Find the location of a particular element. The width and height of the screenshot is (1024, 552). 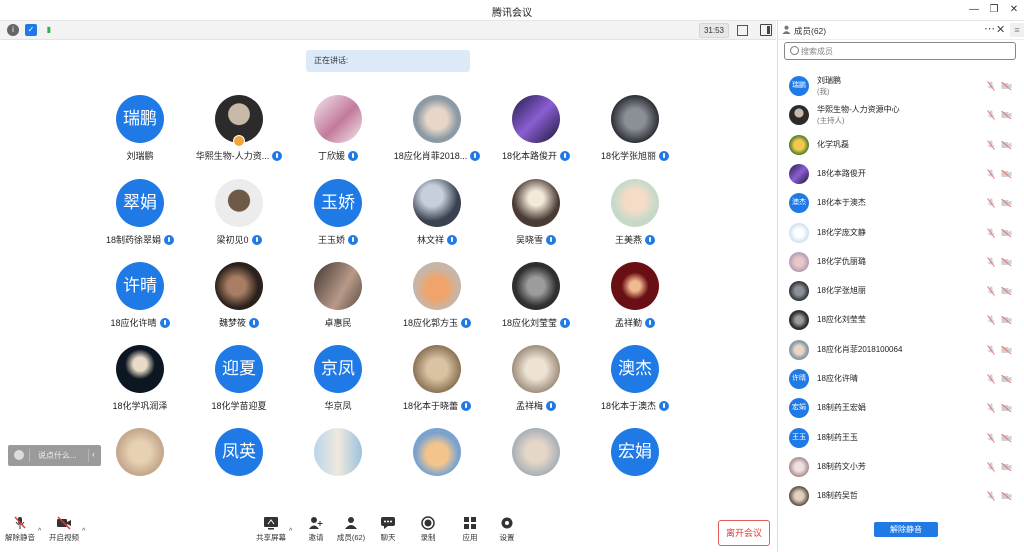

participant-tile: 孟祥勤 is located at coordinates (635, 302).